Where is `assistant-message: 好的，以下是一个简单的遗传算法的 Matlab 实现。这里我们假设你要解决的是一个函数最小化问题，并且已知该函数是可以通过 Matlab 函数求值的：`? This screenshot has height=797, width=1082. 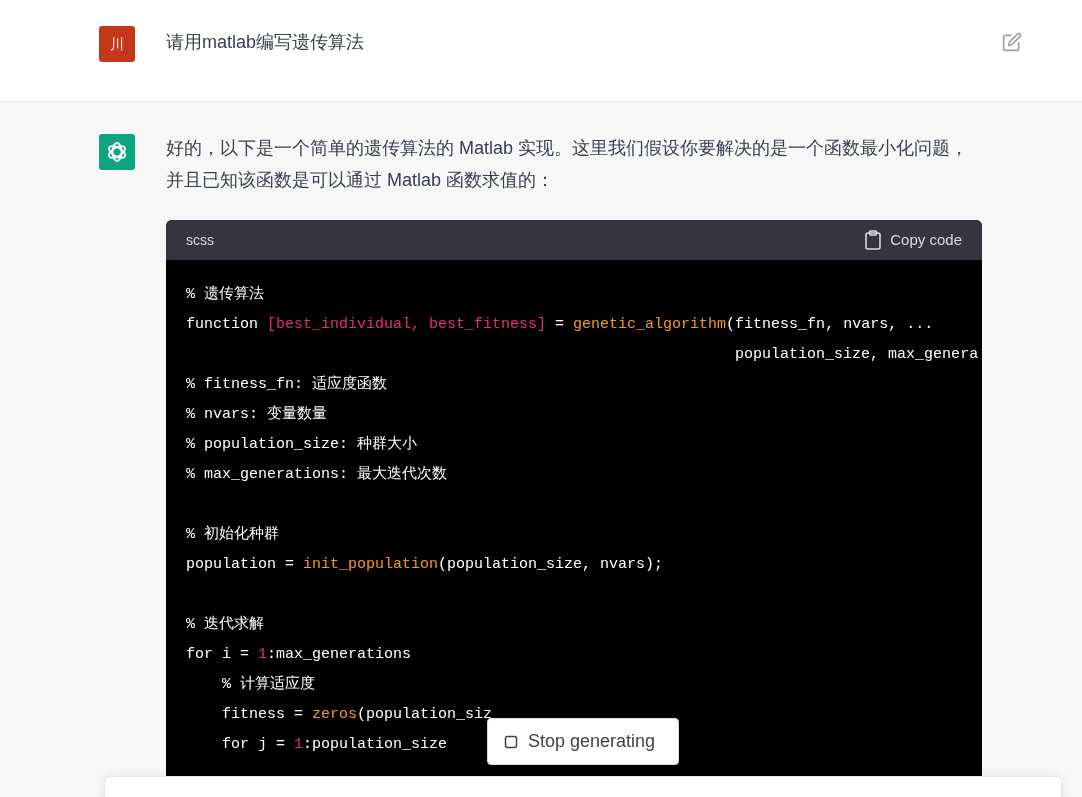
assistant-message: 好的，以下是一个简单的遗传算法的 Matlab 实现。这里我们假设你要解决的是一个函数最小化问题，并且已知该函数是可以通过 Matlab 函数求值的： is located at coordinates (568, 164).